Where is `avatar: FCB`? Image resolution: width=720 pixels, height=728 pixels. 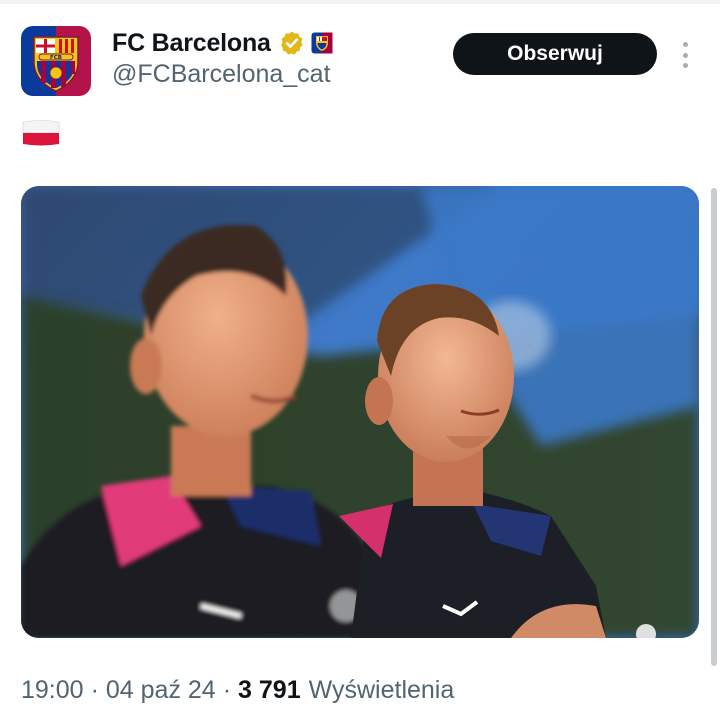 avatar: FCB is located at coordinates (56, 61).